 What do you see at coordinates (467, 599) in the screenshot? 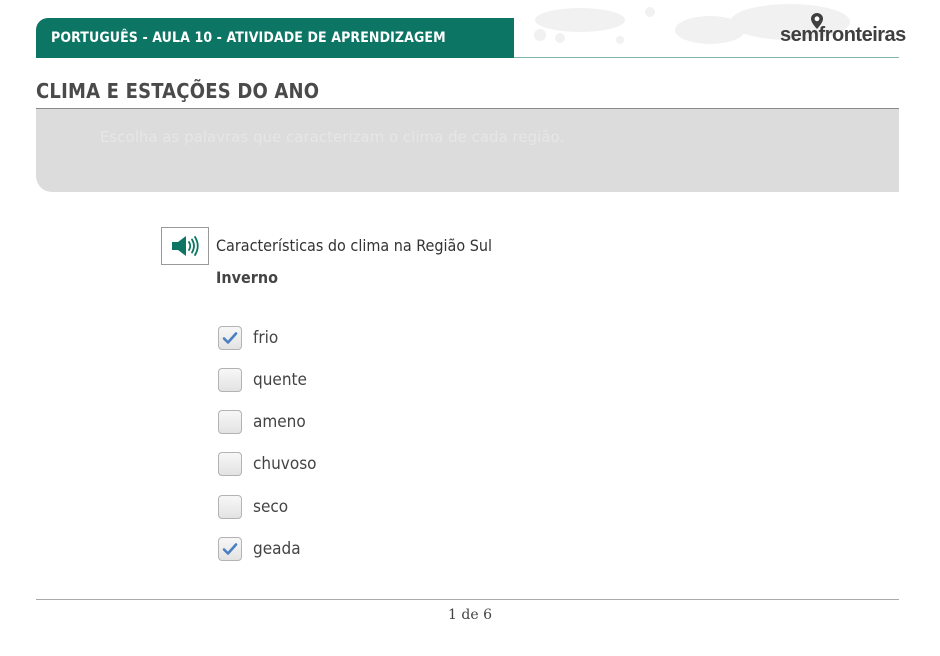
I see `footer-divider` at bounding box center [467, 599].